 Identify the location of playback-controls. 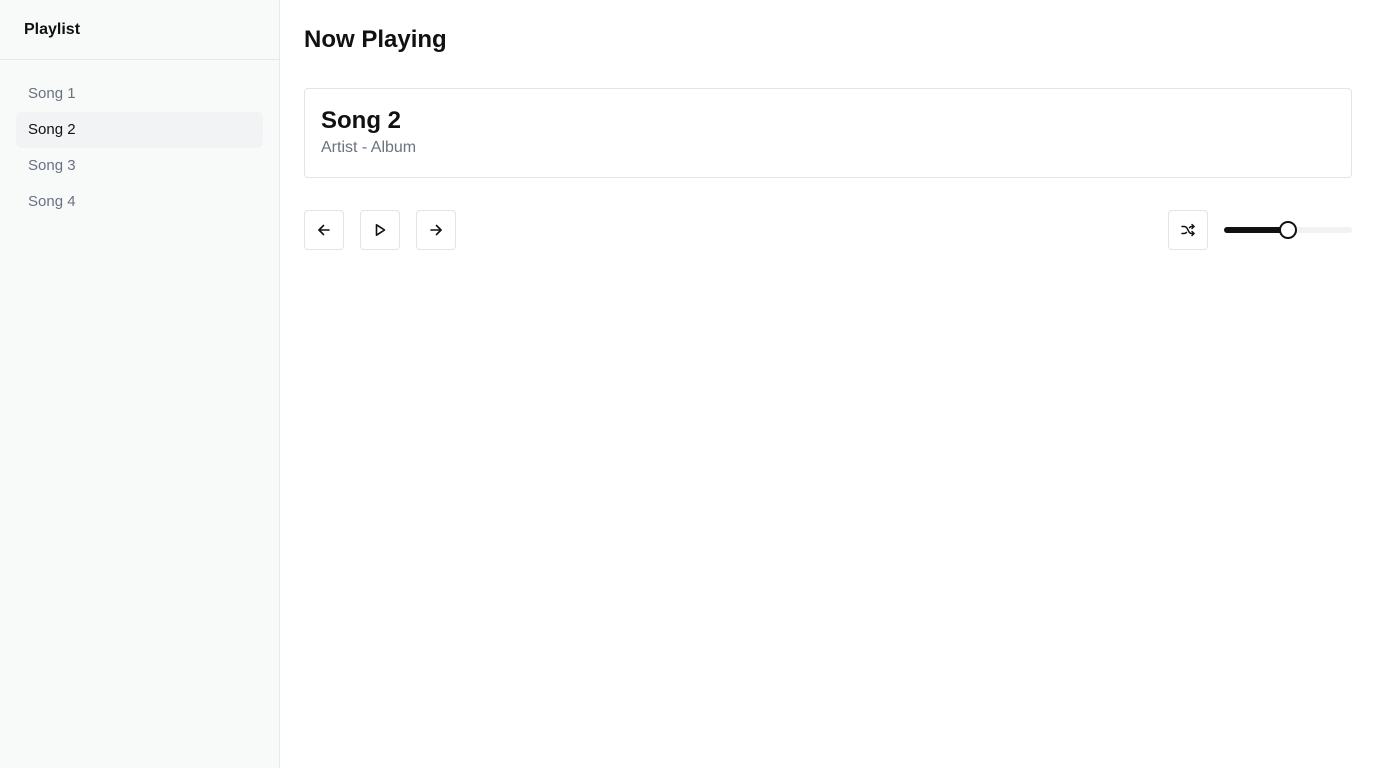
(380, 230).